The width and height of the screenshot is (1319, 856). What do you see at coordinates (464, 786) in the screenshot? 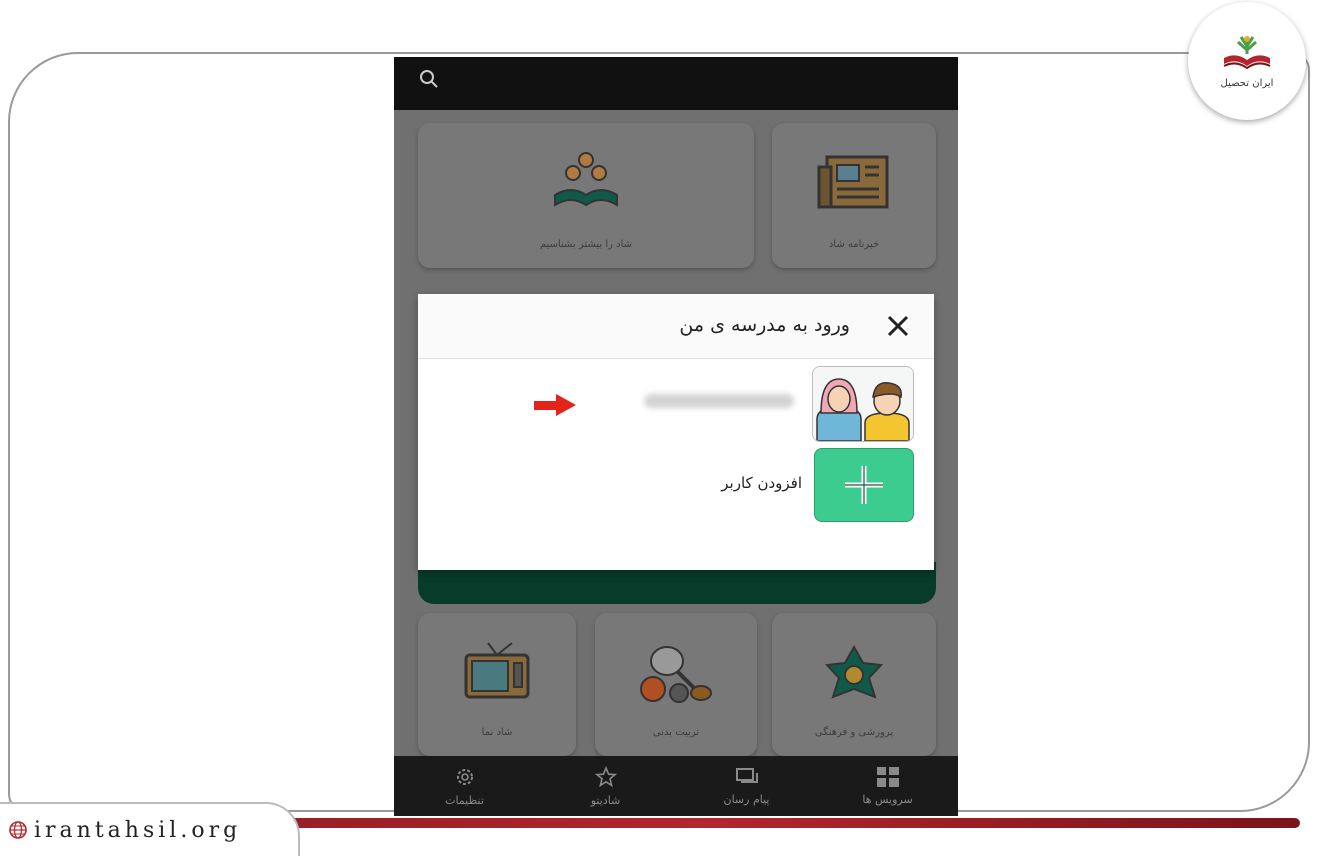
I see `nav-settings: تنظیمات` at bounding box center [464, 786].